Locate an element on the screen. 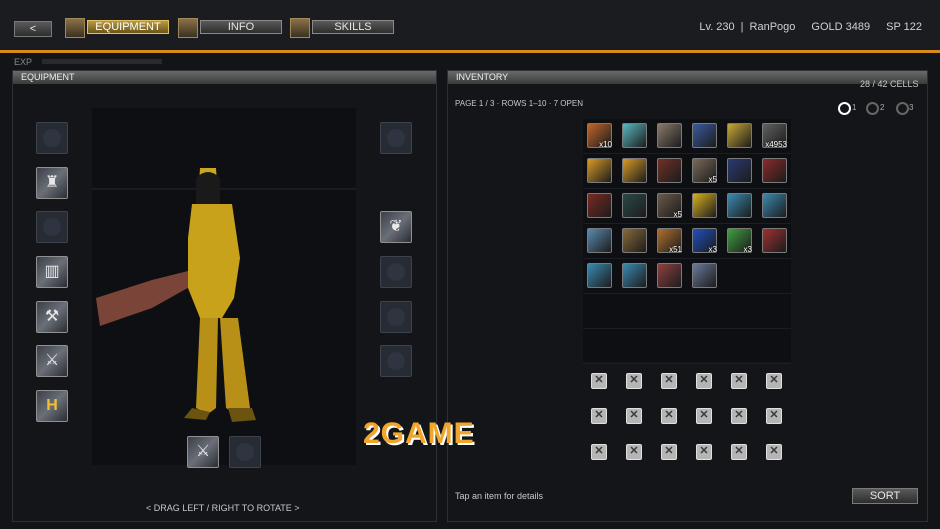  equipment-title: EQUIPMENT is located at coordinates (224, 77).